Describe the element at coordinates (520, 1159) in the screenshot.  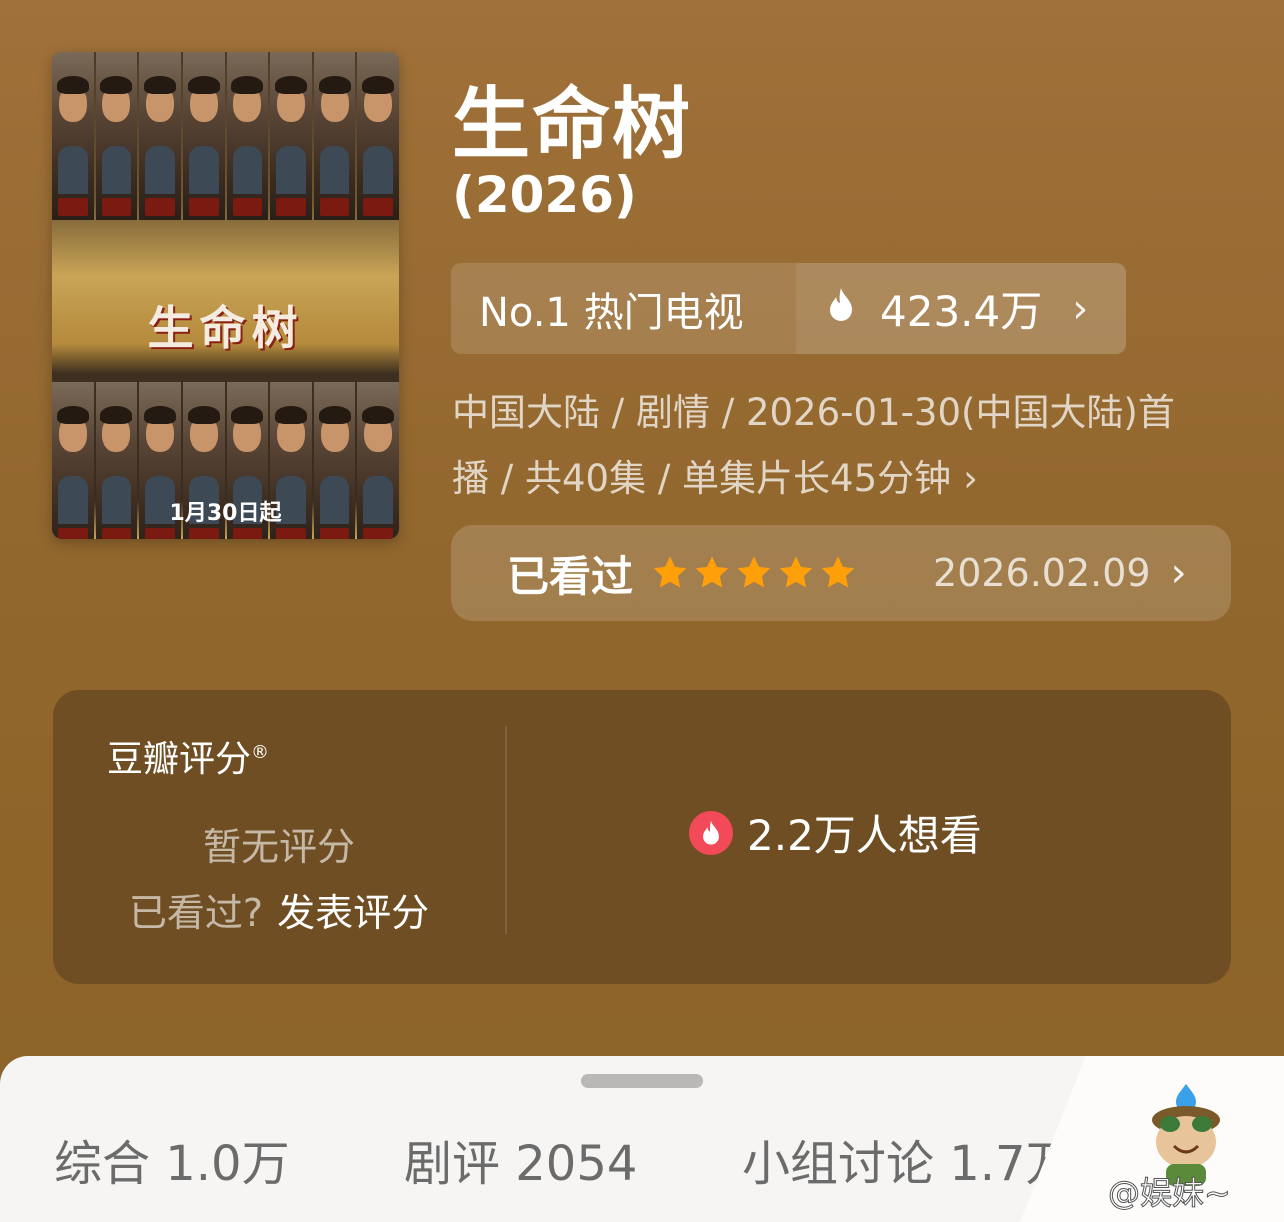
I see `tab-reviews: 剧评 2054` at that location.